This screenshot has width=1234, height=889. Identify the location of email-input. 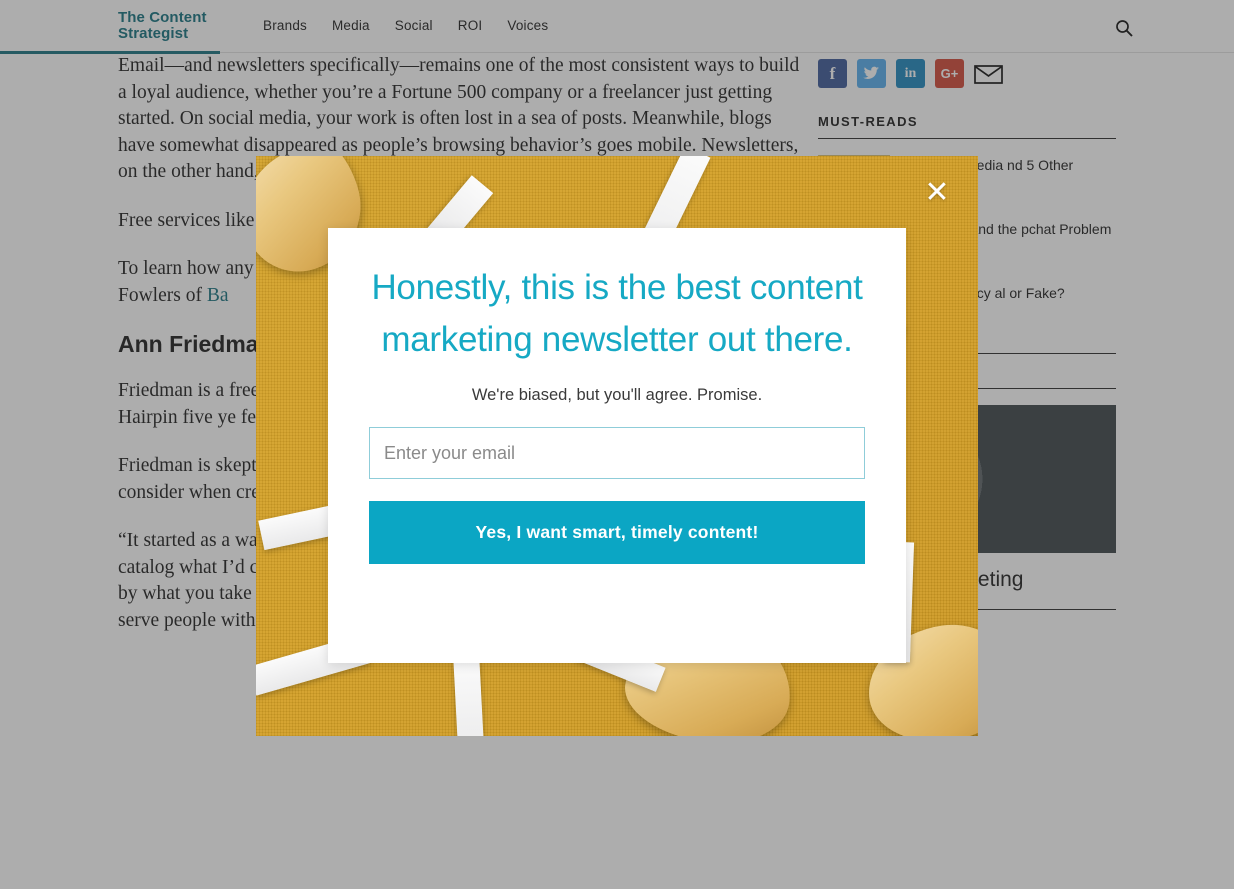
(617, 453).